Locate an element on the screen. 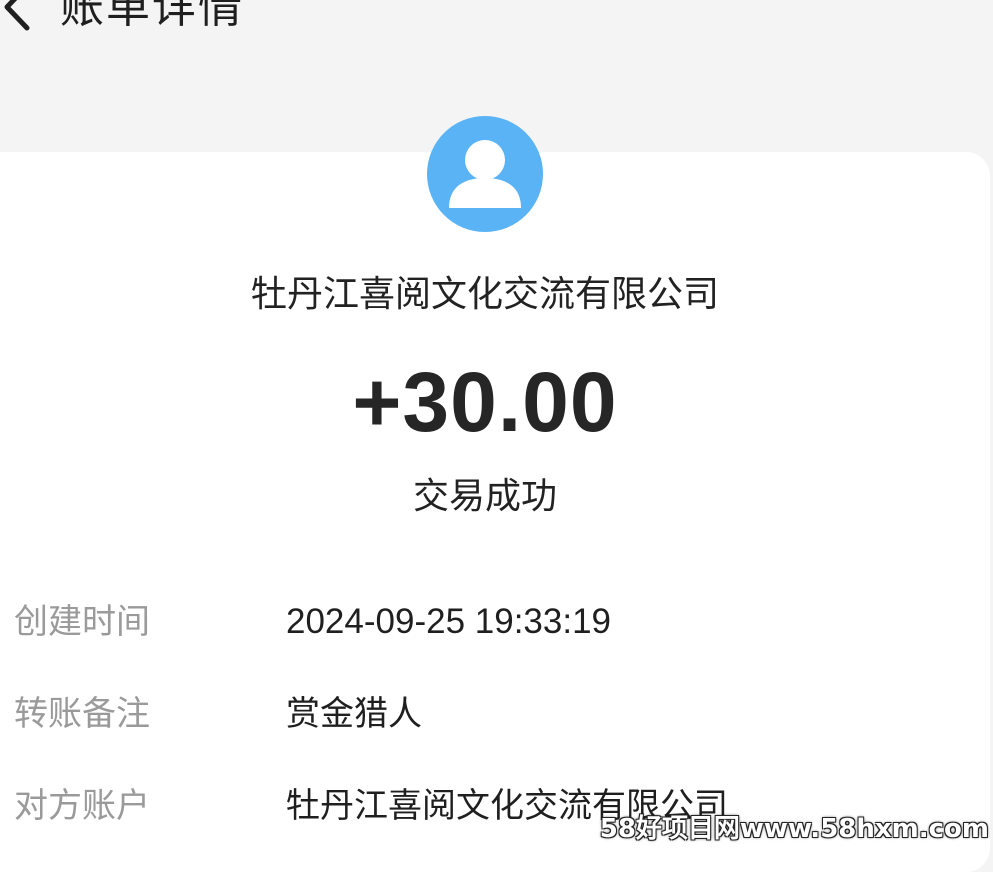  payer-name: 牡丹江喜阅文化交流有限公司 is located at coordinates (484, 294).